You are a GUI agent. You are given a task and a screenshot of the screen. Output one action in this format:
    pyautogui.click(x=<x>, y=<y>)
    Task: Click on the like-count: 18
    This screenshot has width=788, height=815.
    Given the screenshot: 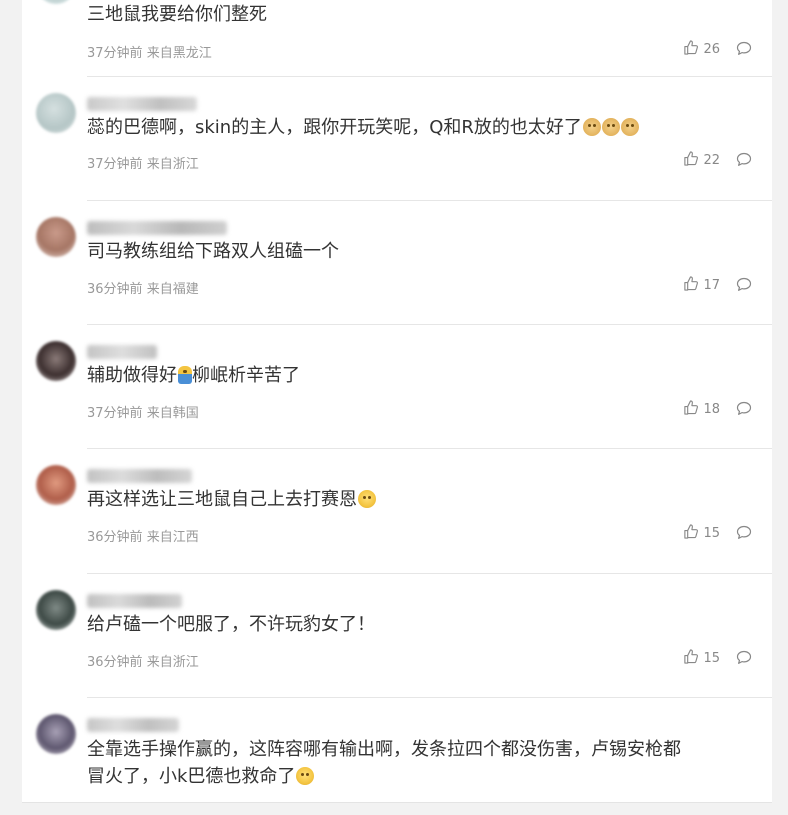 What is the action you would take?
    pyautogui.click(x=711, y=409)
    